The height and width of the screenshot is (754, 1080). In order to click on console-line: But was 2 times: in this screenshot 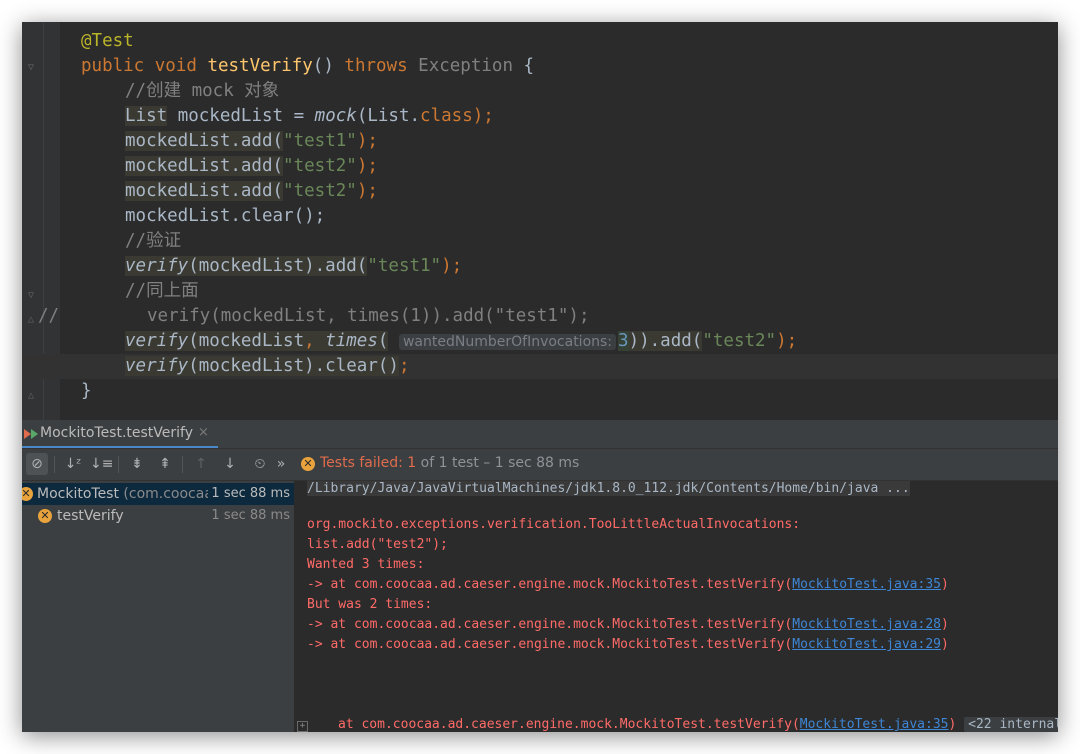, I will do `click(370, 604)`.